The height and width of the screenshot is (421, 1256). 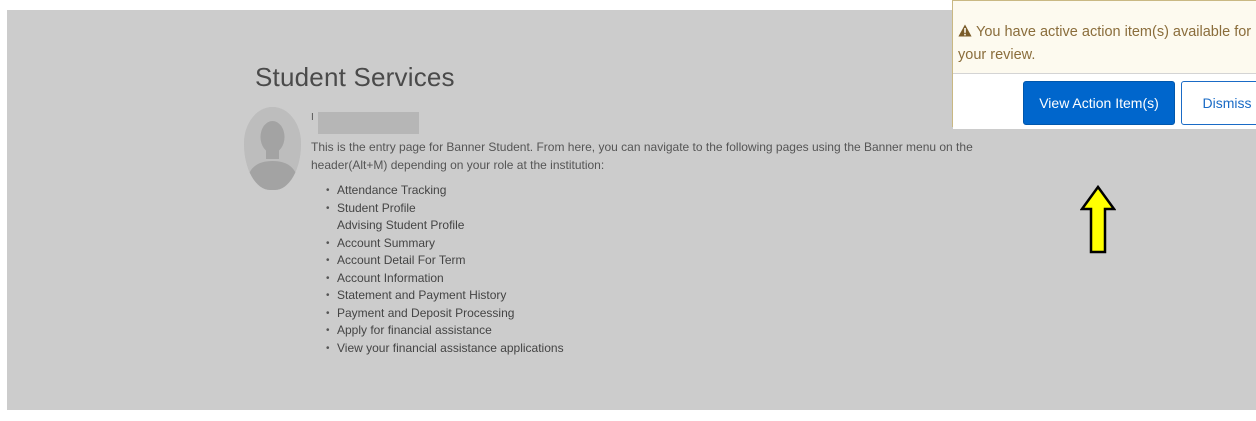 I want to click on page-link-label: Account Summary, so click(x=386, y=243).